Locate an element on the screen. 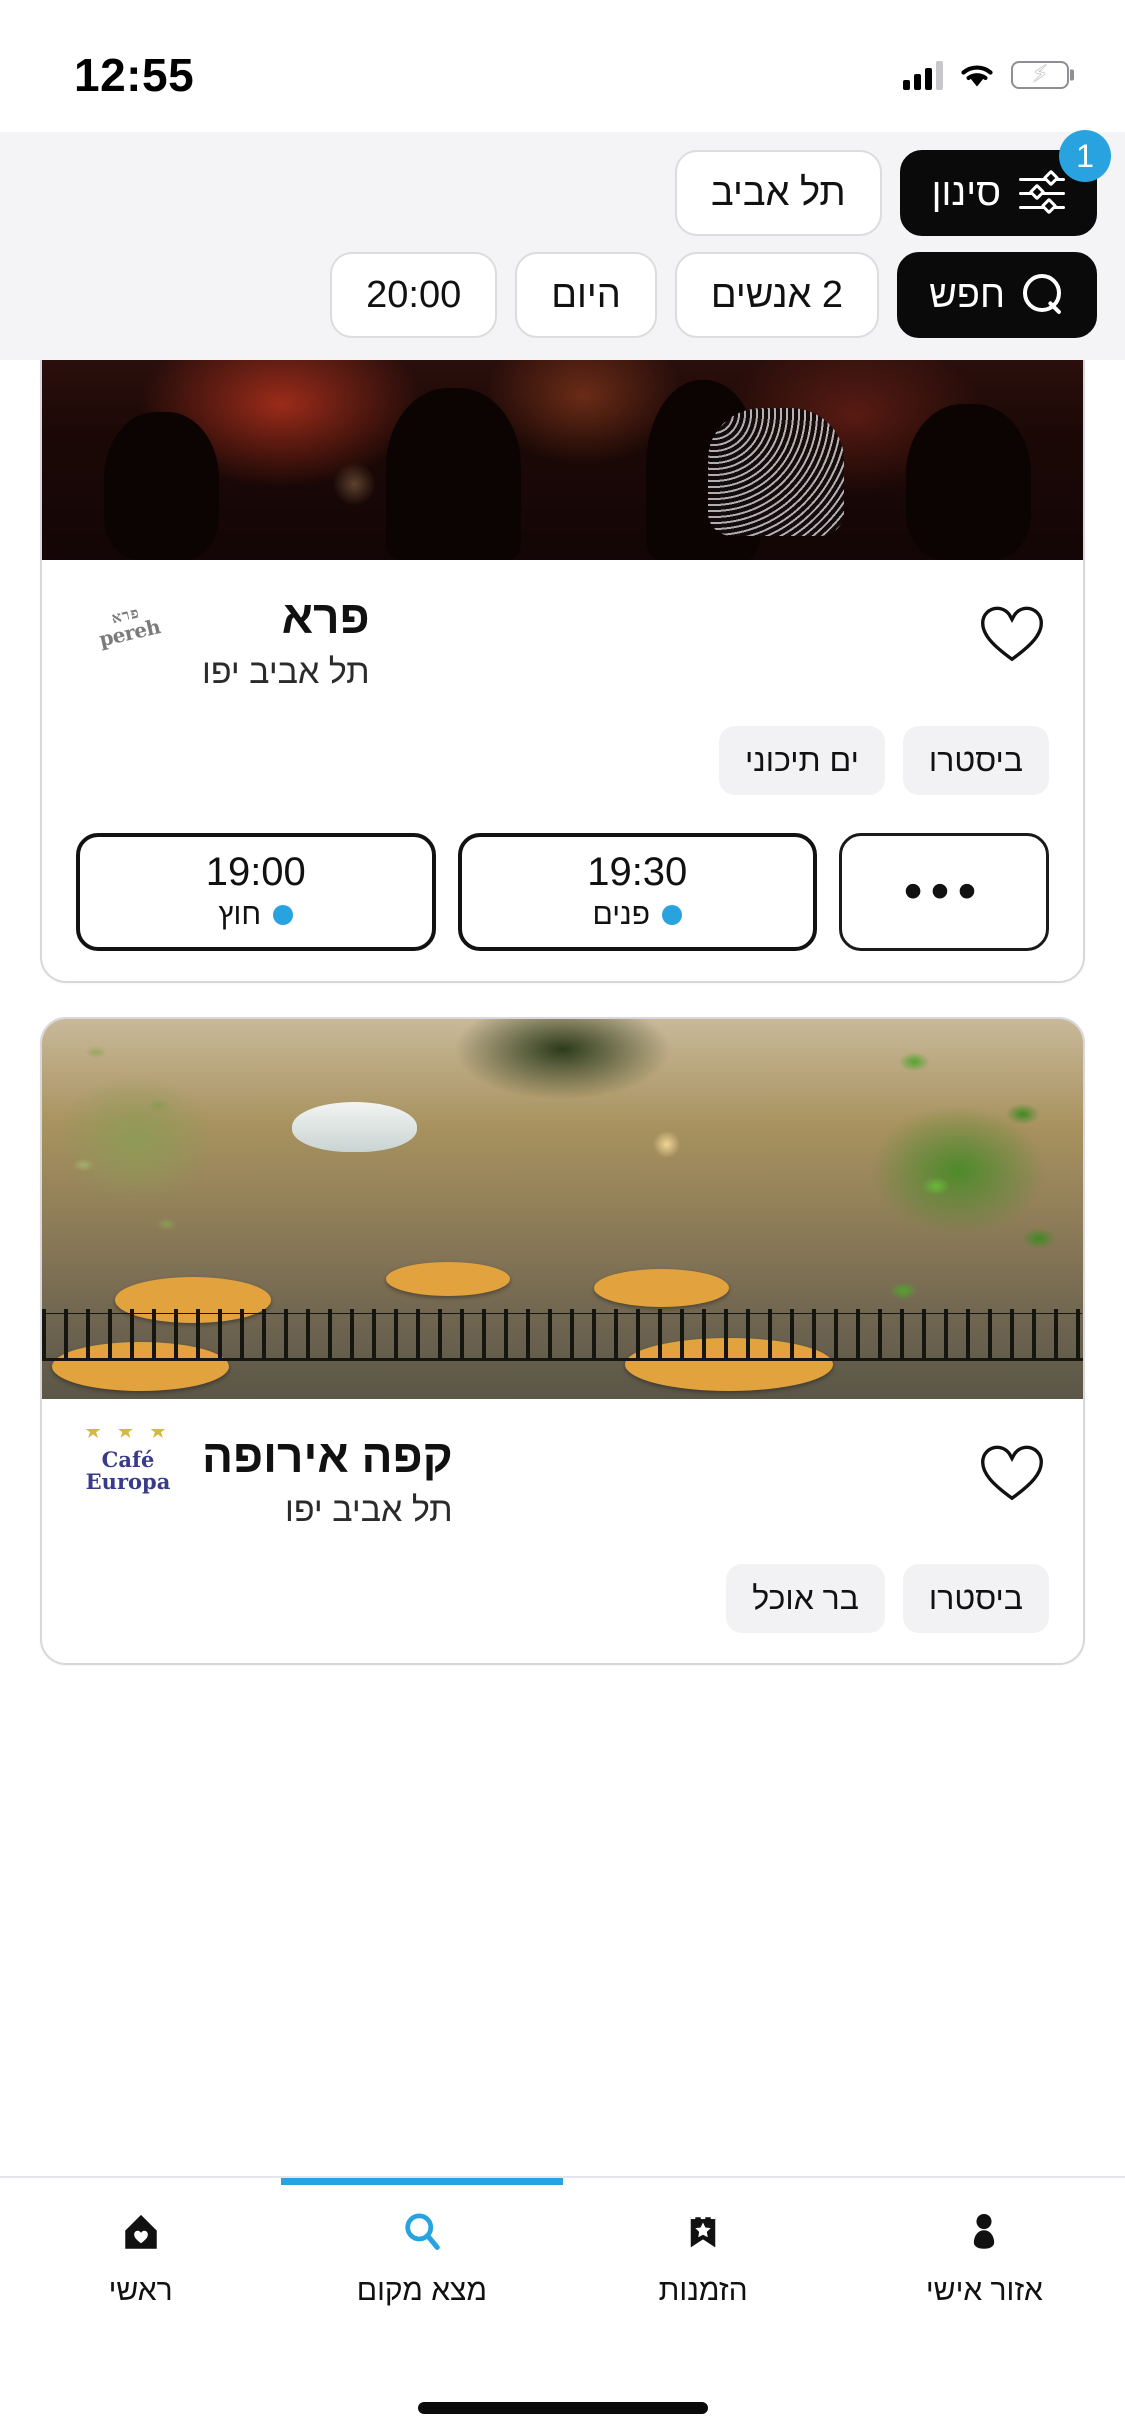 This screenshot has width=1125, height=2436. time-slot-row: ••• 19:30 פנים 19:00 חוץ is located at coordinates (562, 891).